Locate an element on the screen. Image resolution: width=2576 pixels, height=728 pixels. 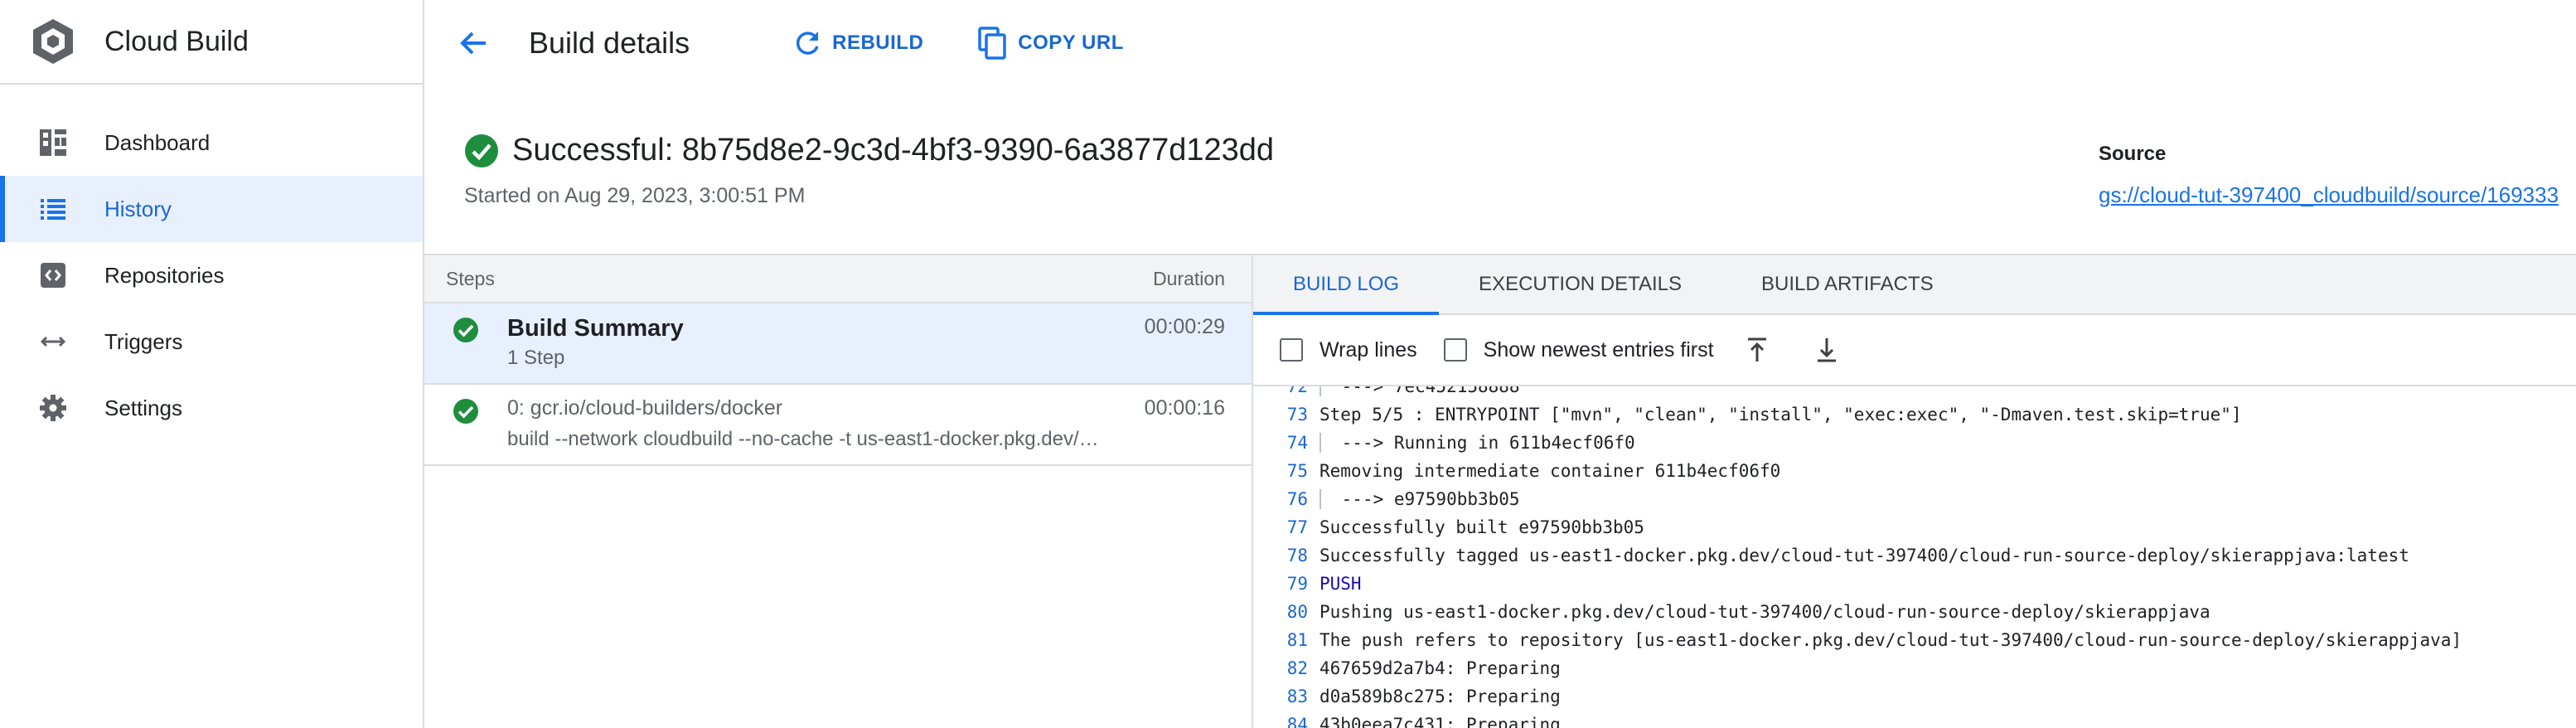
step-title: 0: gcr.io/cloud-builders/docker is located at coordinates (645, 408).